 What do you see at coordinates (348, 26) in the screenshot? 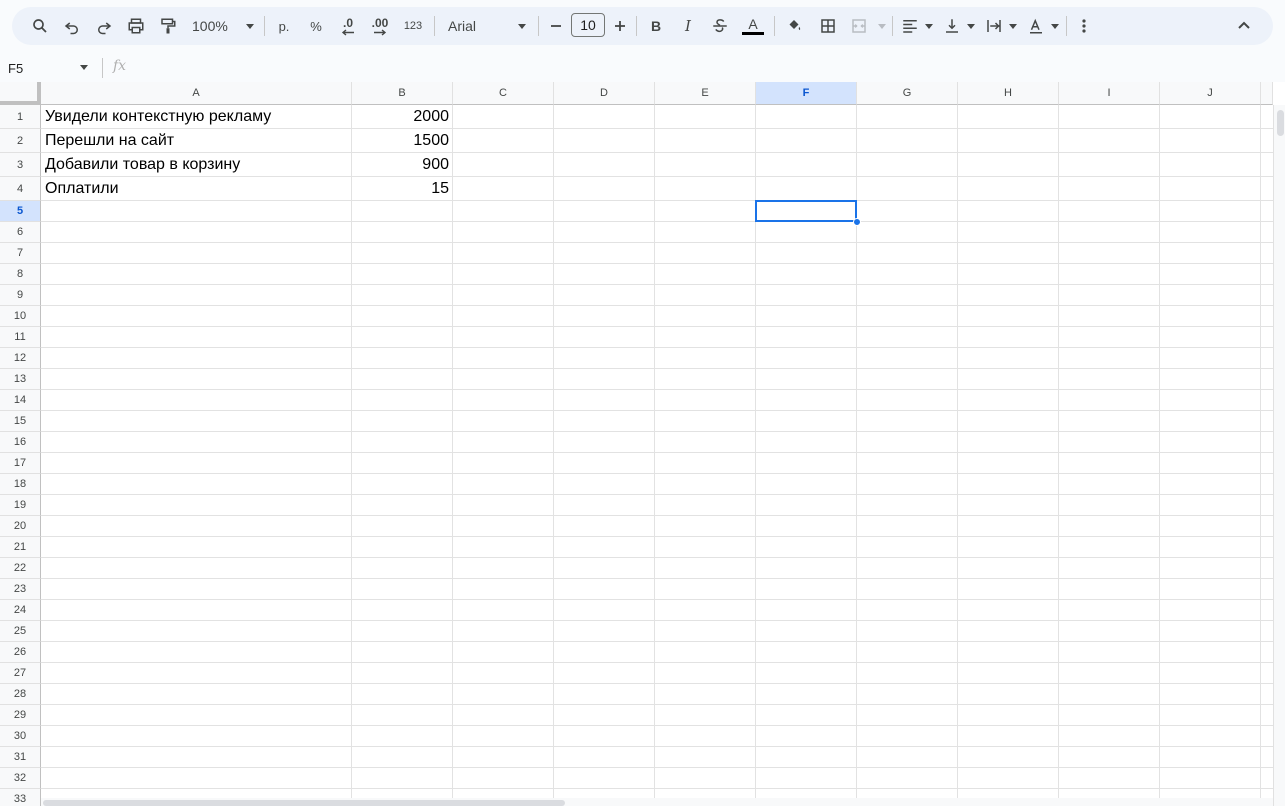
I see `decrease-decimal-button: .0` at bounding box center [348, 26].